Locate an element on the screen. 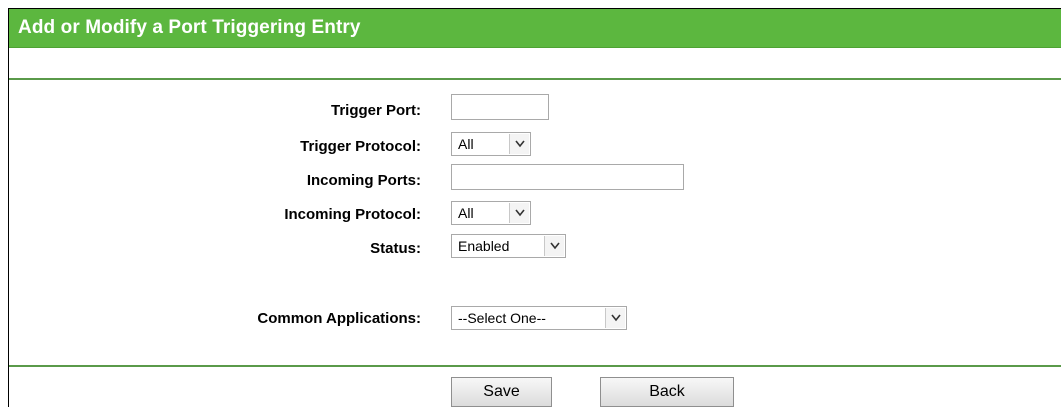 The image size is (1061, 407). incoming-protocol-label: Incoming Protocol: is located at coordinates (352, 214).